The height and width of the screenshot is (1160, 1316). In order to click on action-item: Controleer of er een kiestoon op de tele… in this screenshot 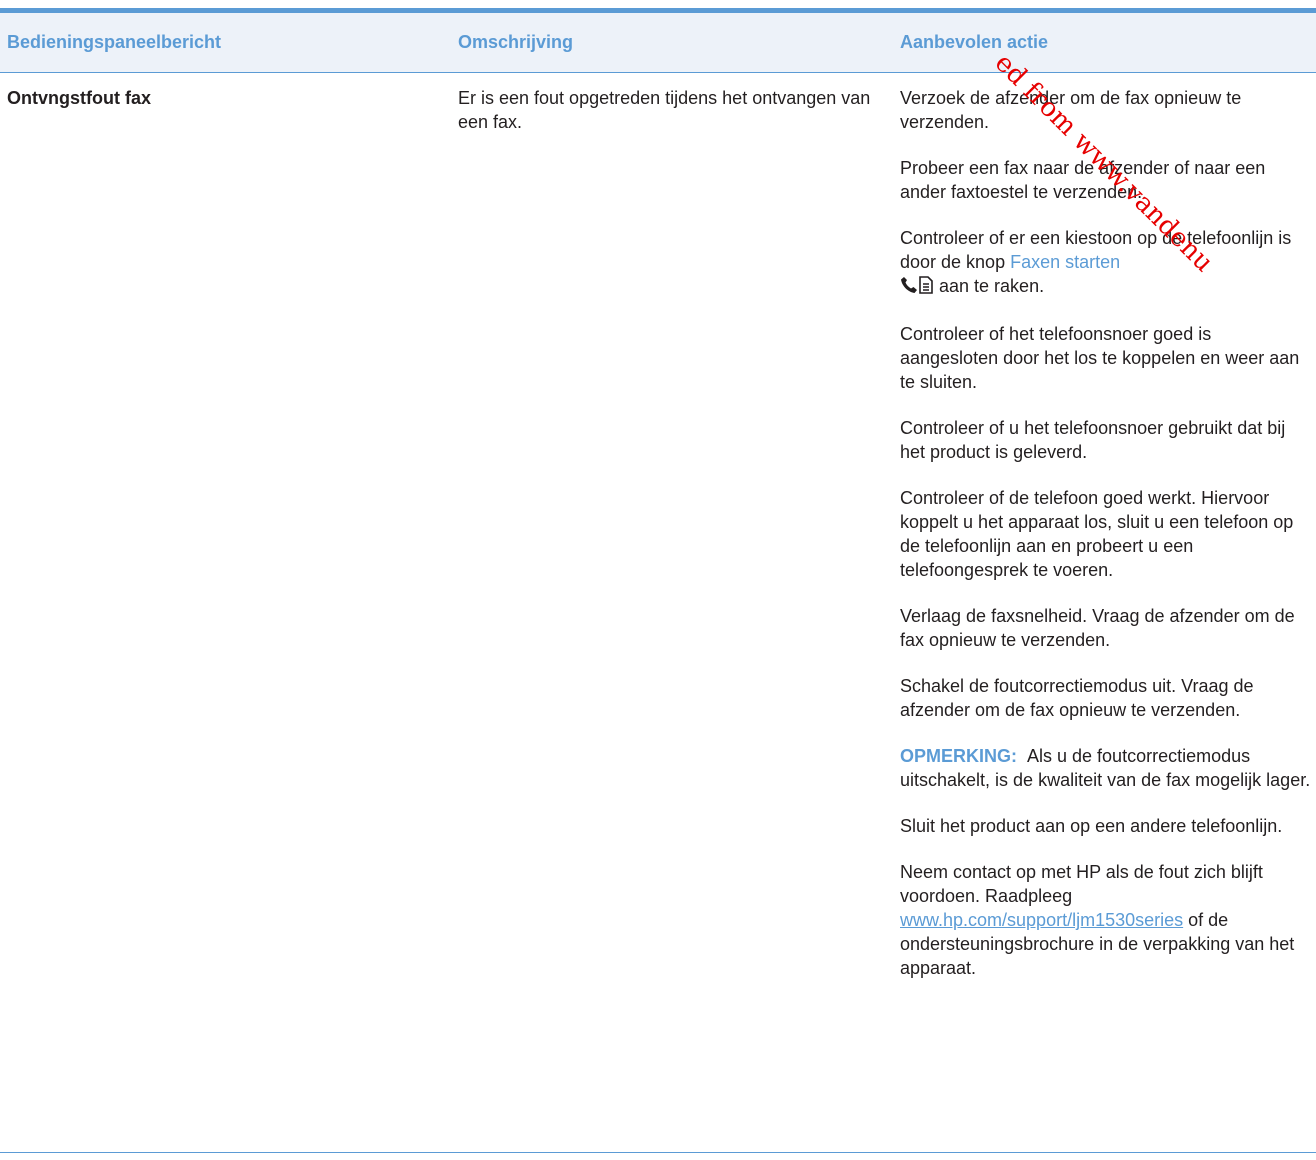, I will do `click(1106, 263)`.